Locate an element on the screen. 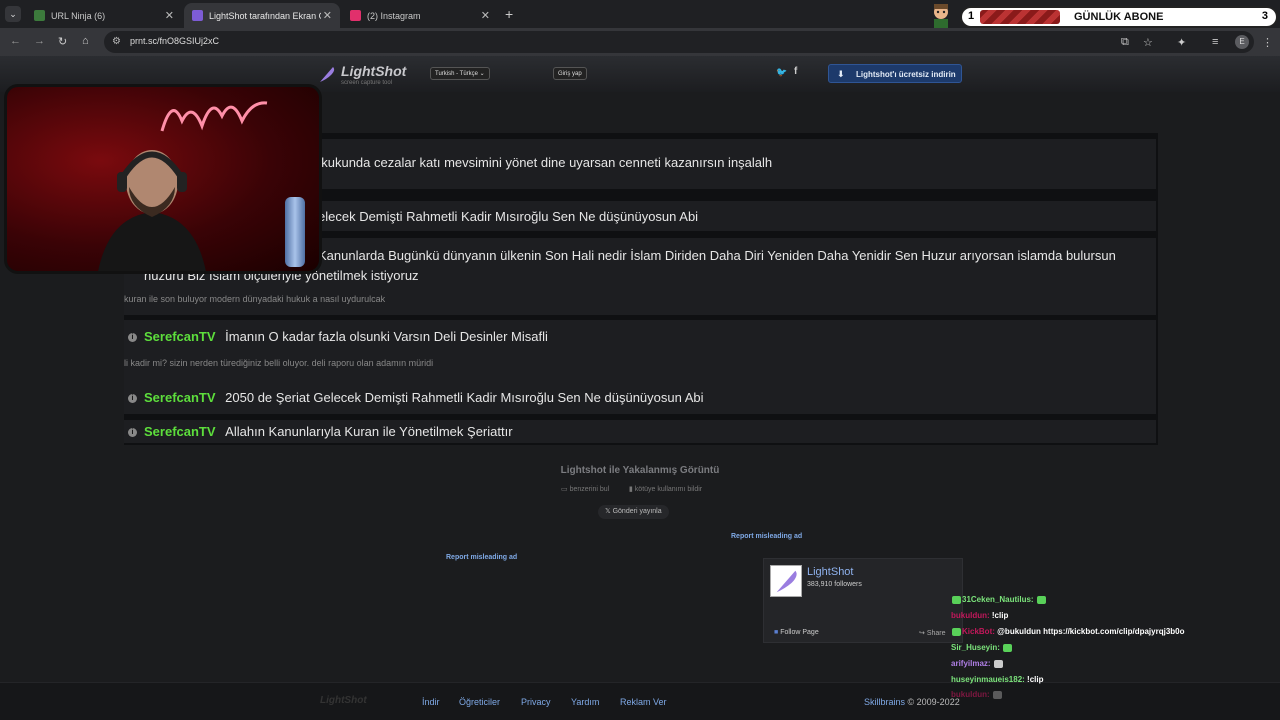  feather-icon is located at coordinates (197, 15).